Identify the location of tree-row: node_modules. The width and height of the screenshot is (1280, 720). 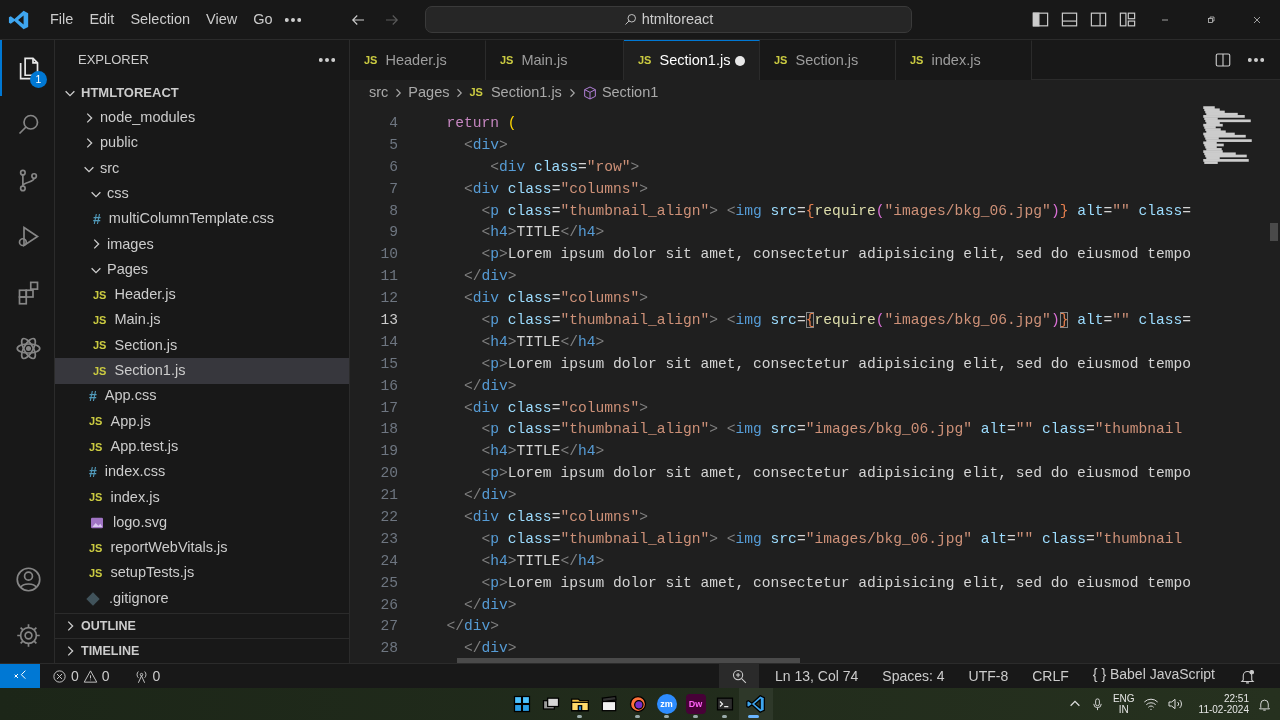
(202, 118).